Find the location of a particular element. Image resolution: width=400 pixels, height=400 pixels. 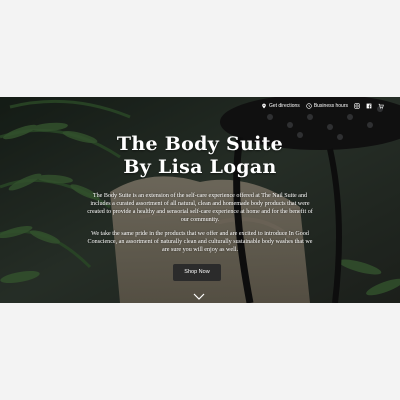

get-directions-label: Get directions is located at coordinates (284, 106).